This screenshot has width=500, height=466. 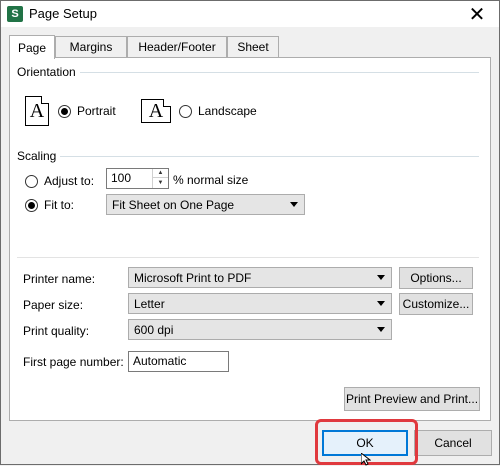 I want to click on tab-label: Header/Footer, so click(x=177, y=47).